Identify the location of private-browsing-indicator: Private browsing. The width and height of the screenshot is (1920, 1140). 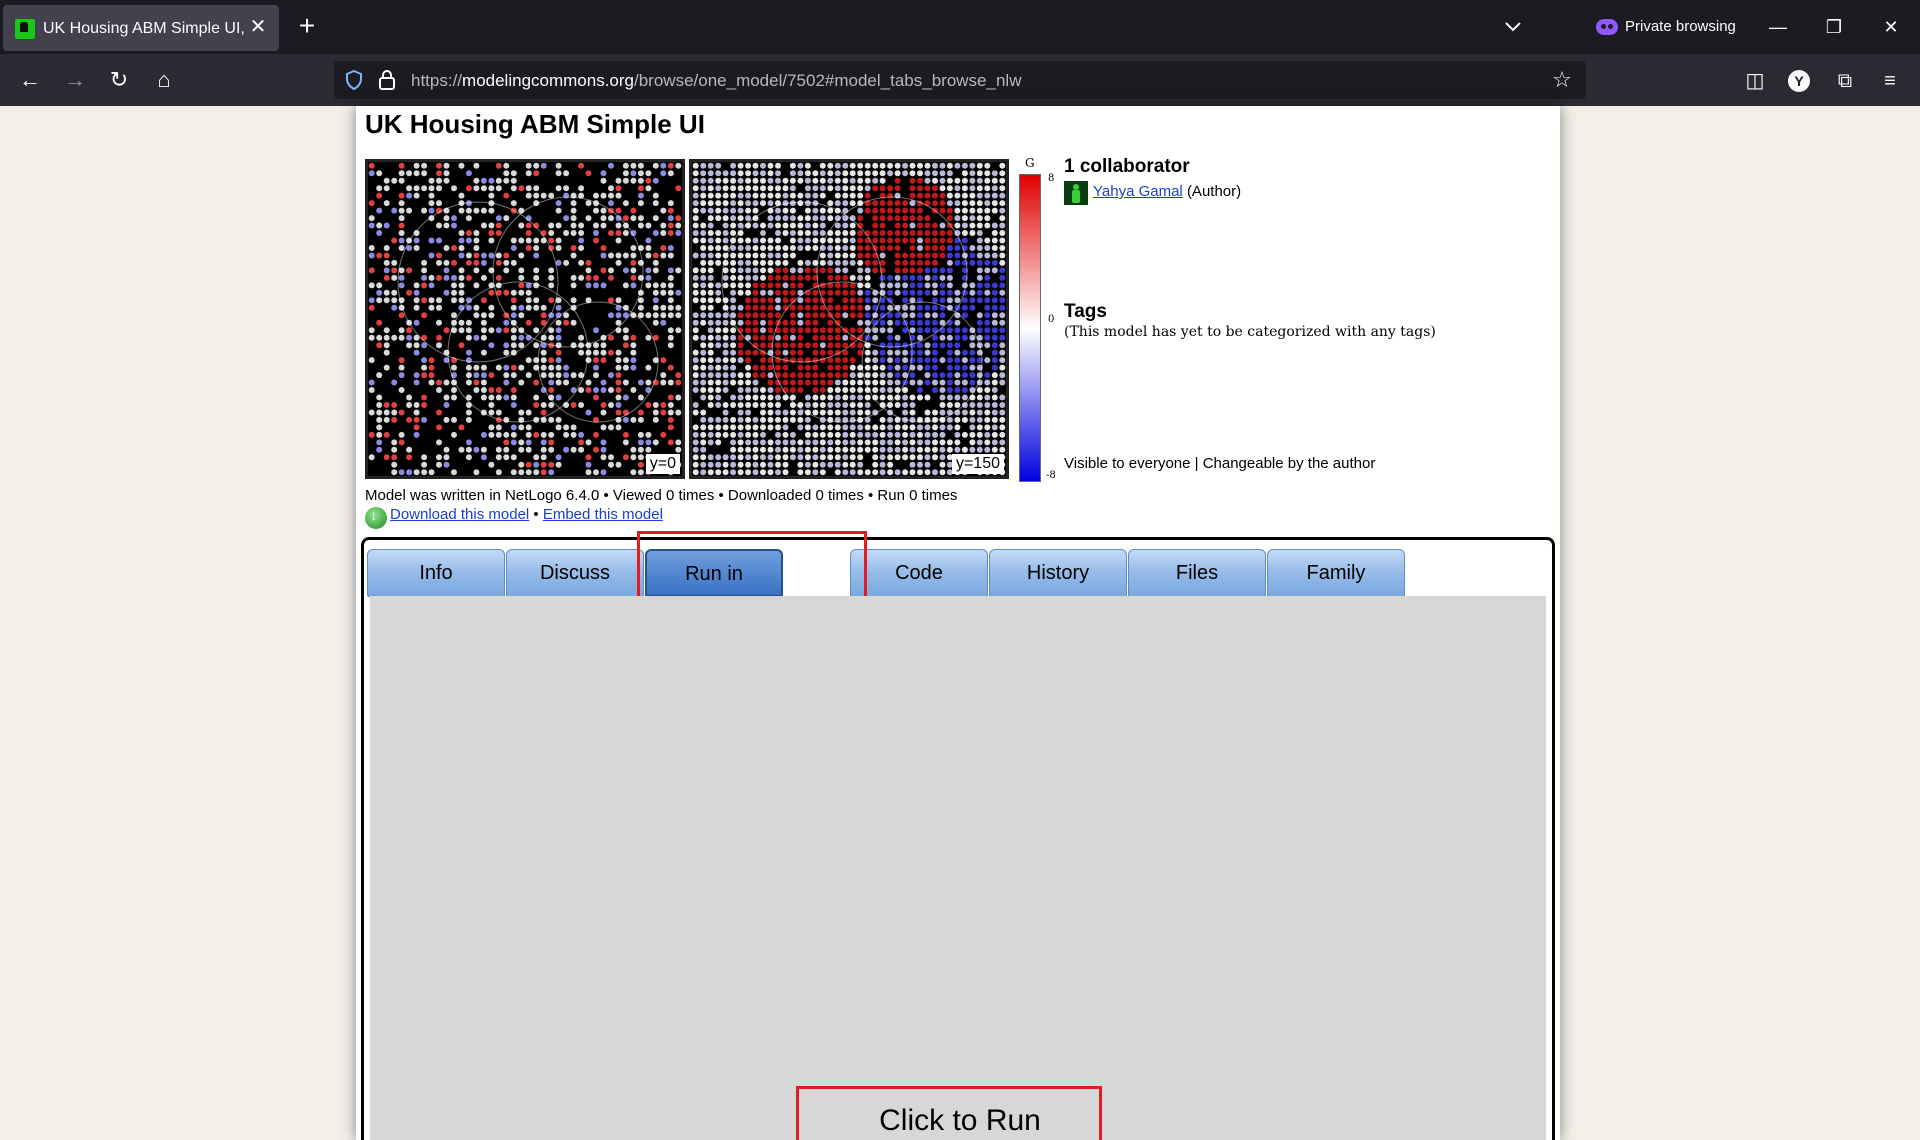
(1671, 28).